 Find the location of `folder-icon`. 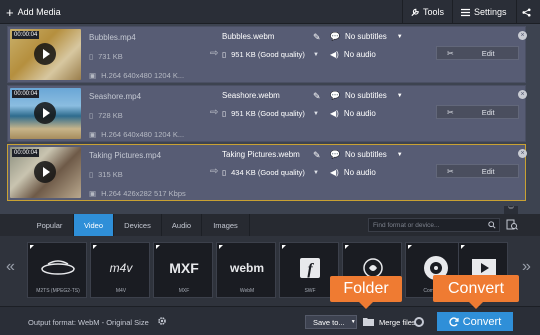

folder-icon is located at coordinates (368, 321).